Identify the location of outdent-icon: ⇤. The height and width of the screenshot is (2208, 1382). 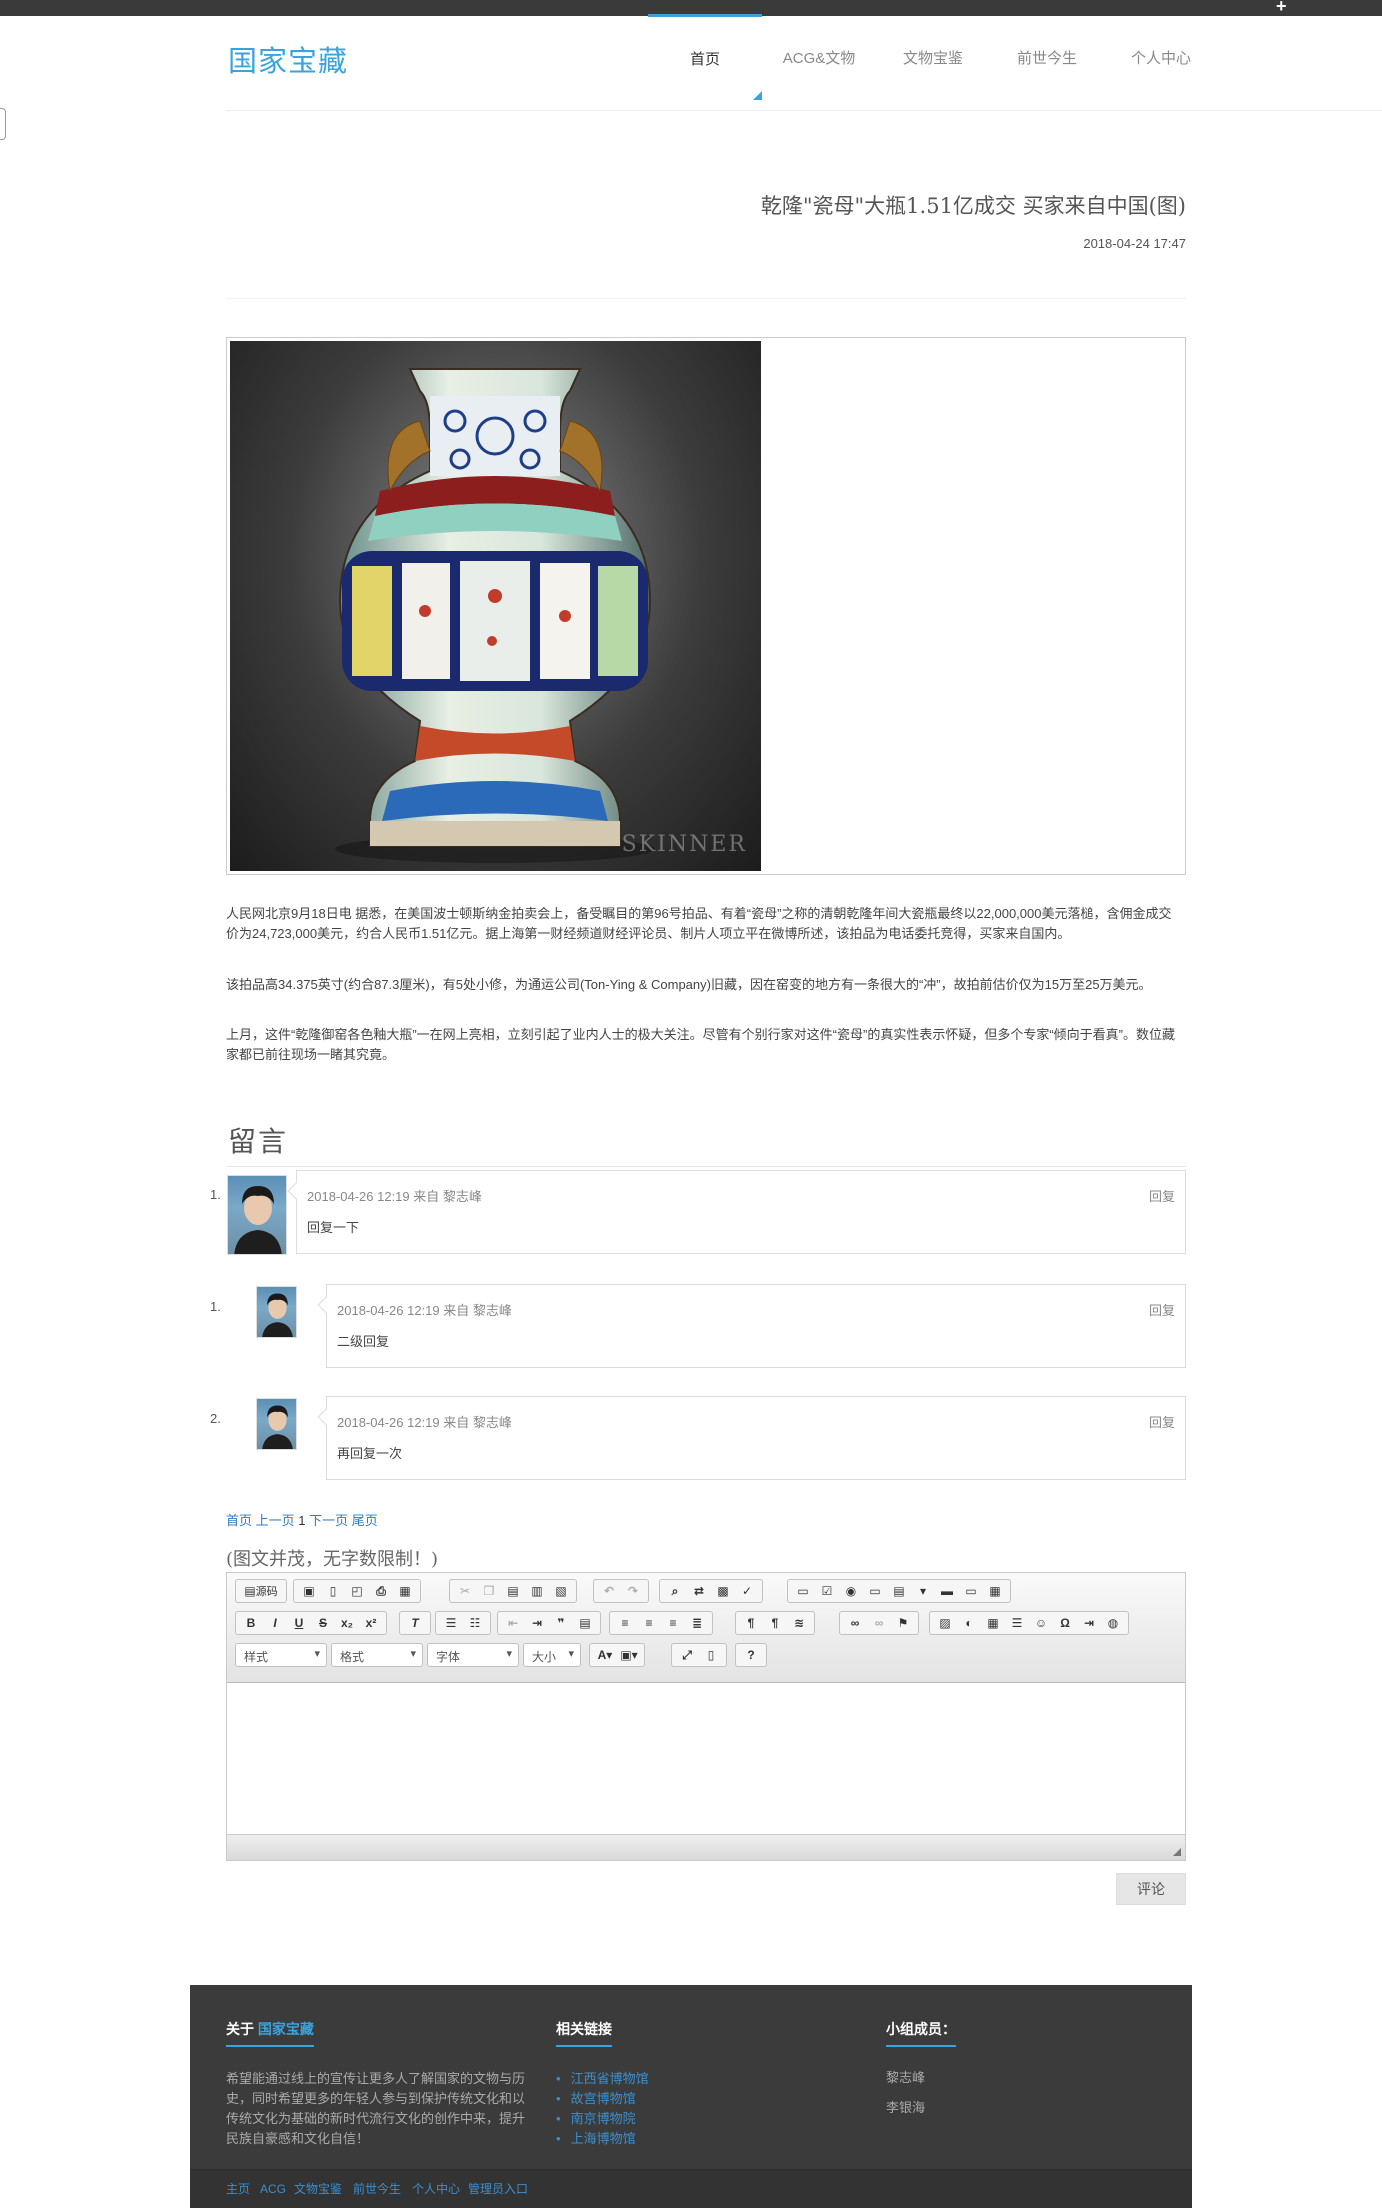
(513, 1623).